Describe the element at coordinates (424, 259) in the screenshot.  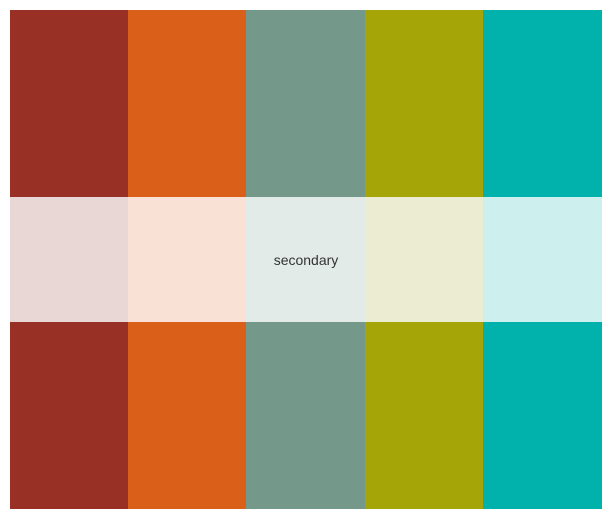
I see `swatch-light-olive` at that location.